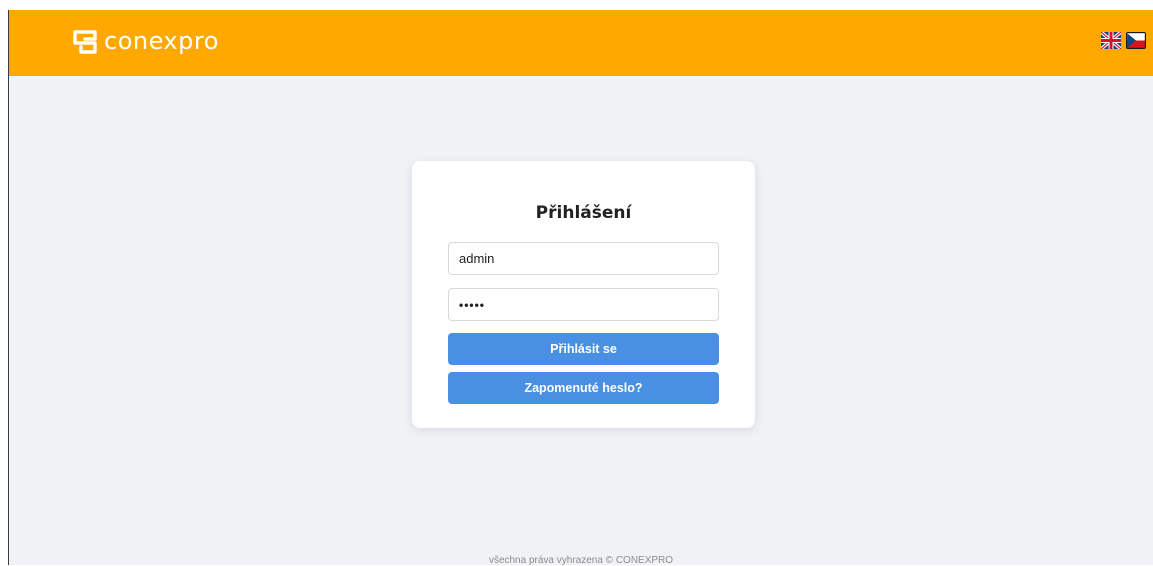 This screenshot has width=1153, height=566. Describe the element at coordinates (581, 560) in the screenshot. I see `footer-copyright: všechna práva vyhrazena © CONEXPRO` at that location.